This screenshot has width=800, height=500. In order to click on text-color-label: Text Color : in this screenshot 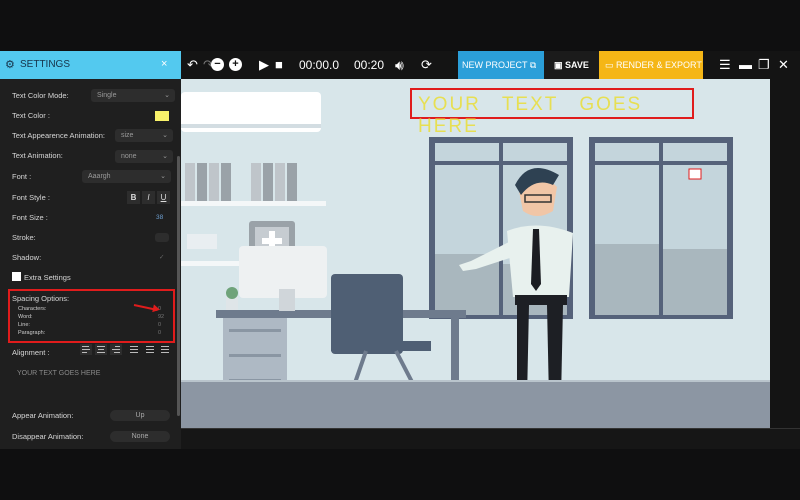, I will do `click(31, 115)`.